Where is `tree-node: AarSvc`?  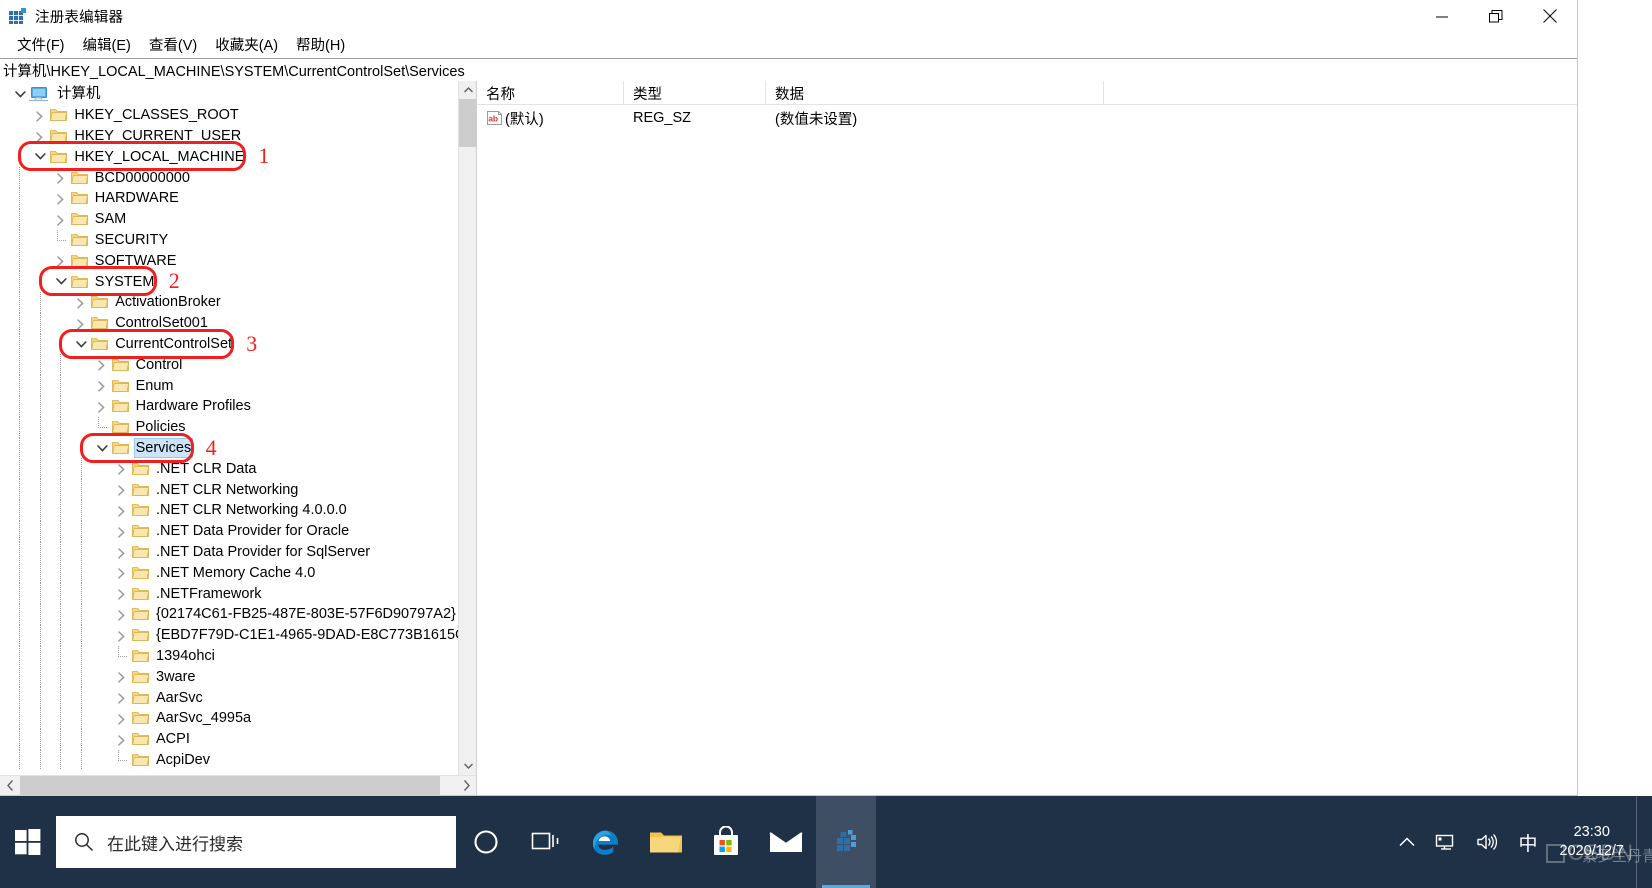 tree-node: AarSvc is located at coordinates (229, 697).